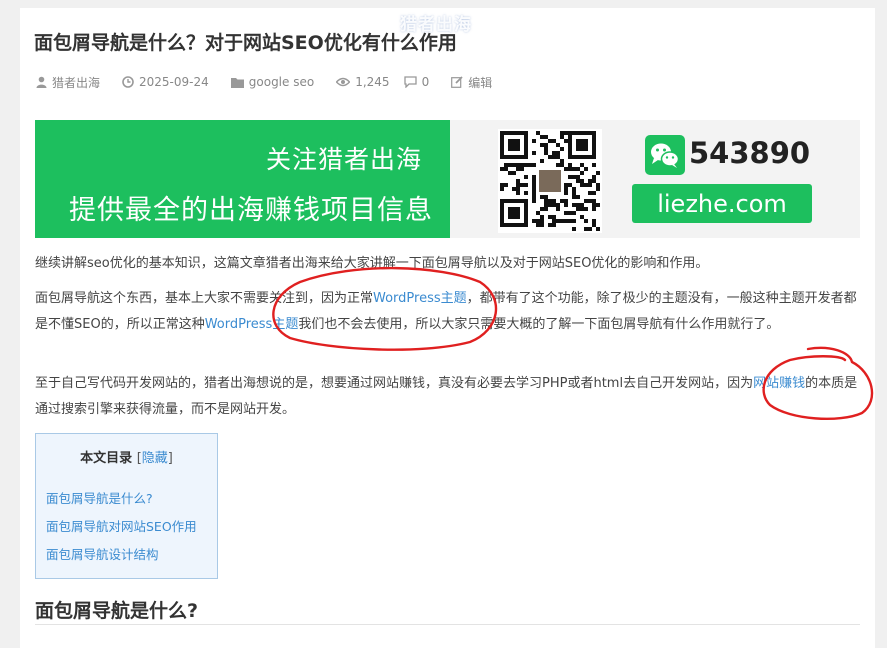 The width and height of the screenshot is (887, 648). I want to click on meta-date: 2025-09-24, so click(165, 82).